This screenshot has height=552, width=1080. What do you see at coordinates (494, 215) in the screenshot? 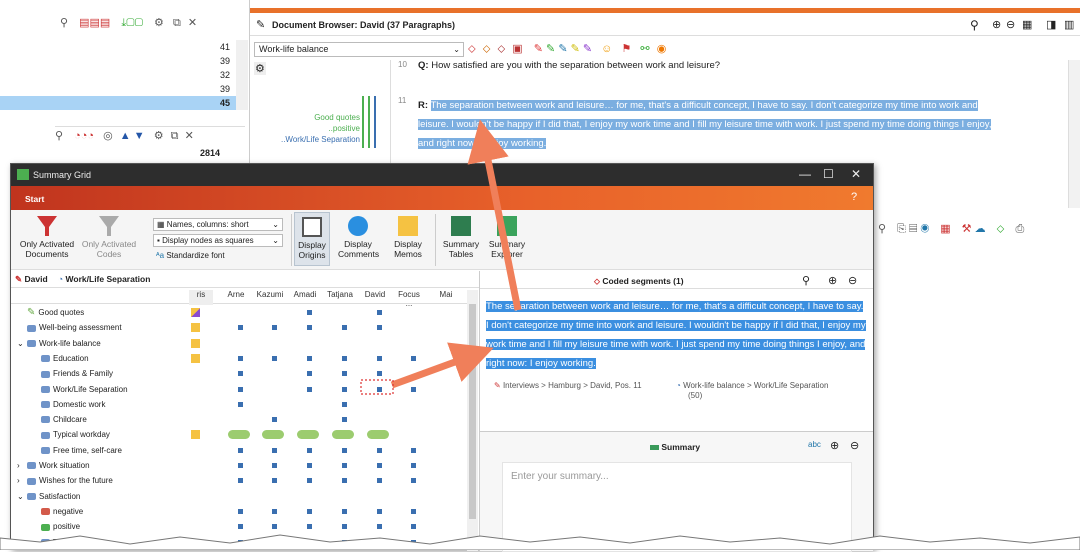
I see `arrow-to-document` at bounding box center [494, 215].